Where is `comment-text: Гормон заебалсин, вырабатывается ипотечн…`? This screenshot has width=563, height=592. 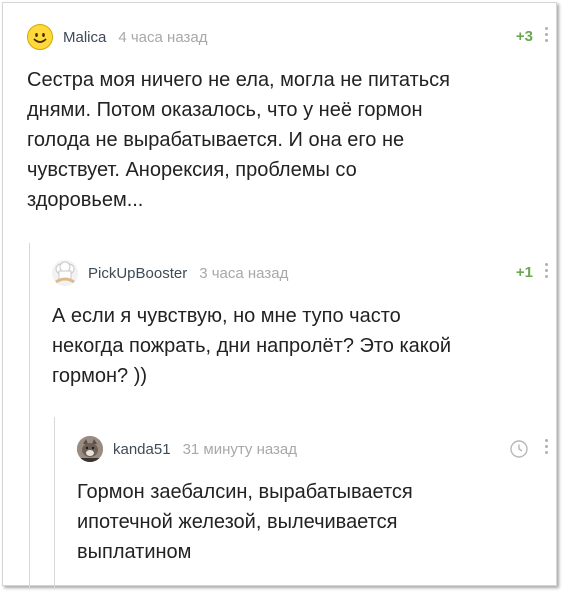
comment-text: Гормон заебалсин, вырабатывается ипотечн… is located at coordinates (245, 522).